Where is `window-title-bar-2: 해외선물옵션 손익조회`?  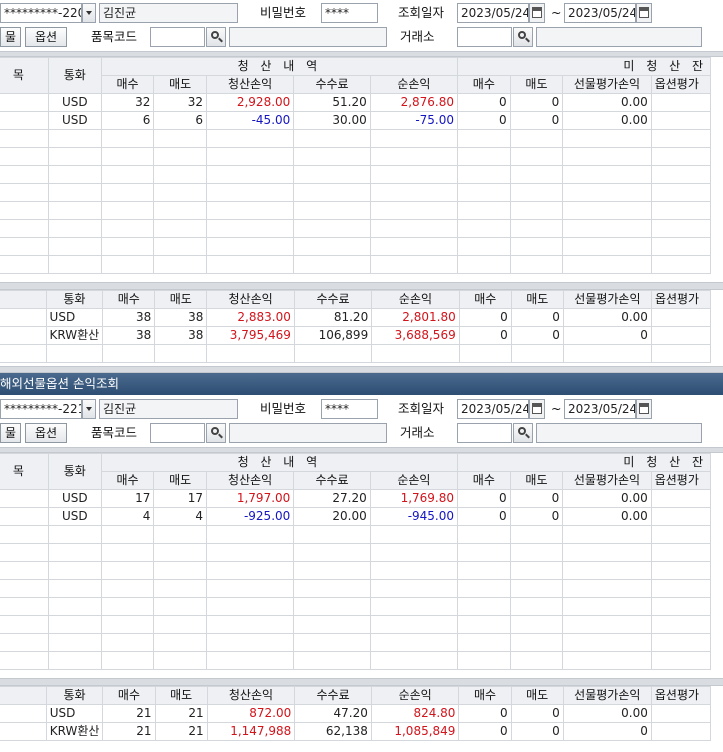
window-title-bar-2: 해외선물옵션 손익조회 is located at coordinates (361, 384).